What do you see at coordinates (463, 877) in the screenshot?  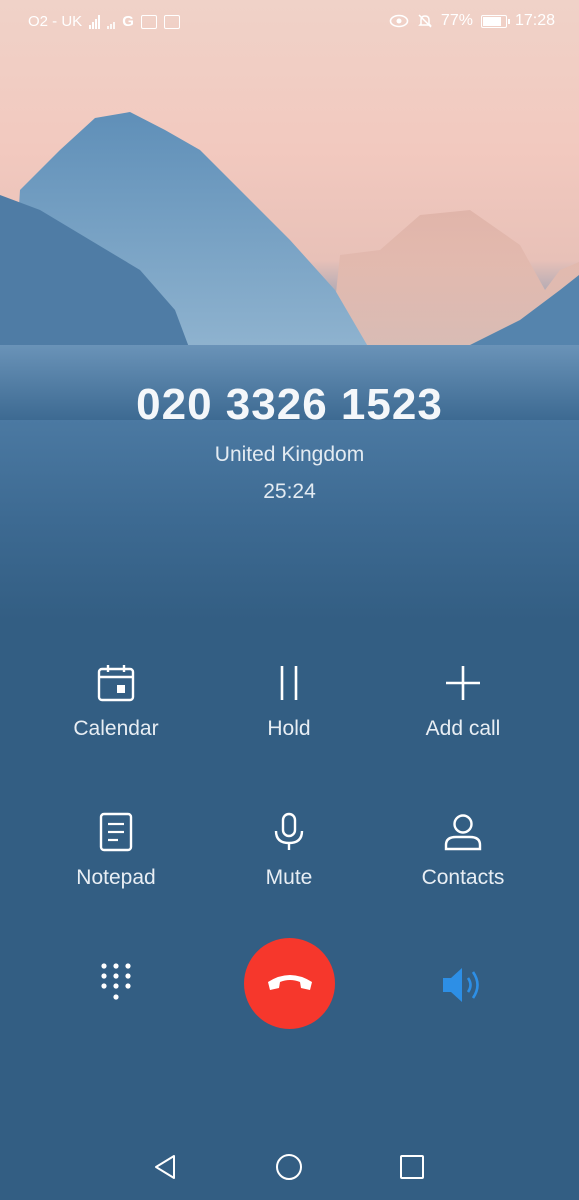 I see `contacts-label: Contacts` at bounding box center [463, 877].